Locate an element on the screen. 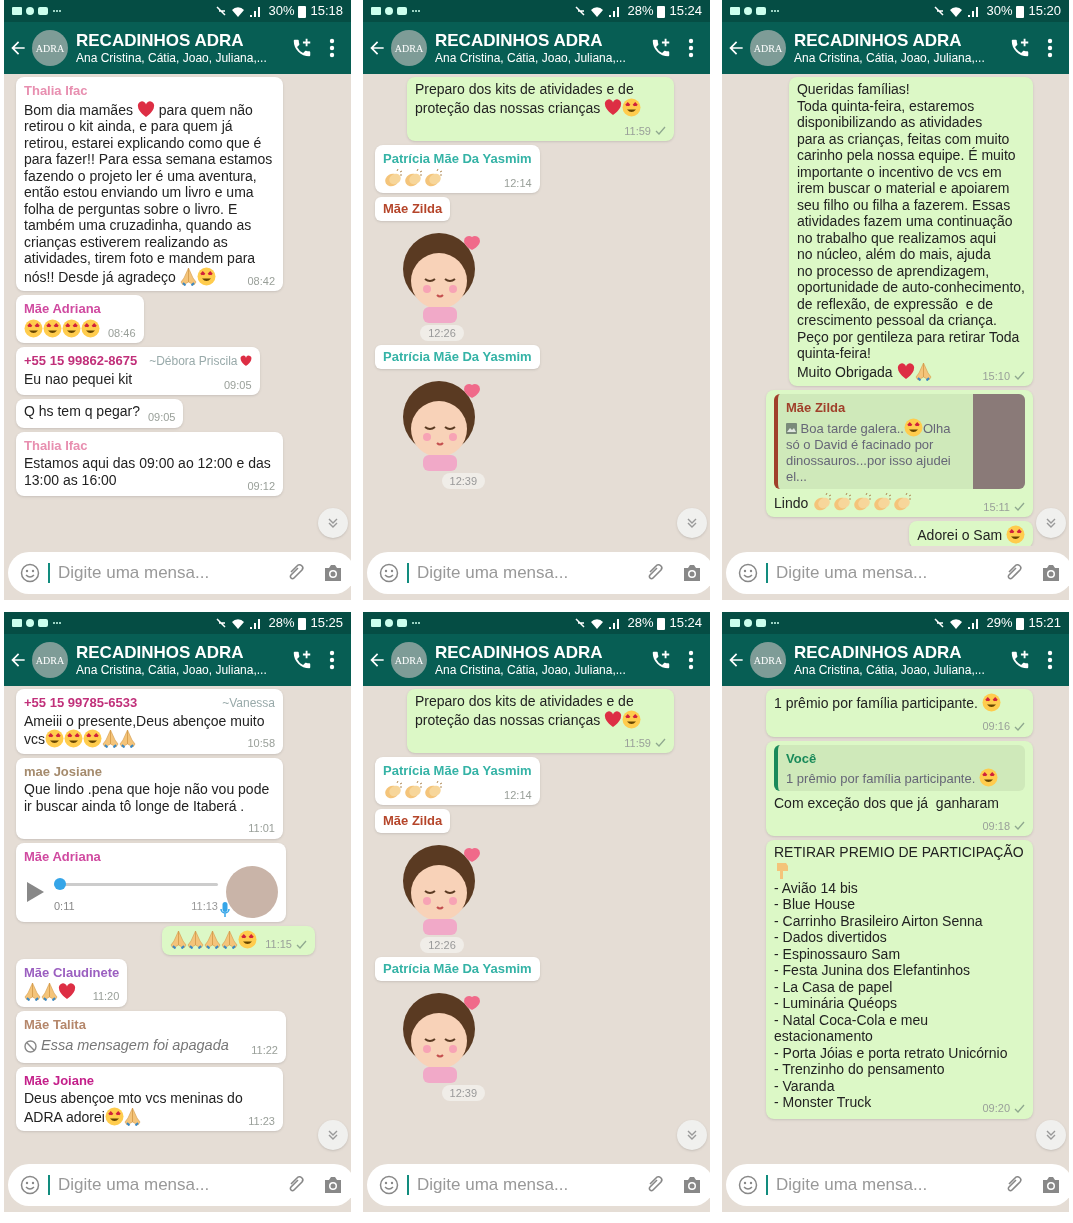 The width and height of the screenshot is (1073, 1223). message-text: Deus abençoe mto vcs meninas do ADRA adorei 11:23 is located at coordinates (149, 1108).